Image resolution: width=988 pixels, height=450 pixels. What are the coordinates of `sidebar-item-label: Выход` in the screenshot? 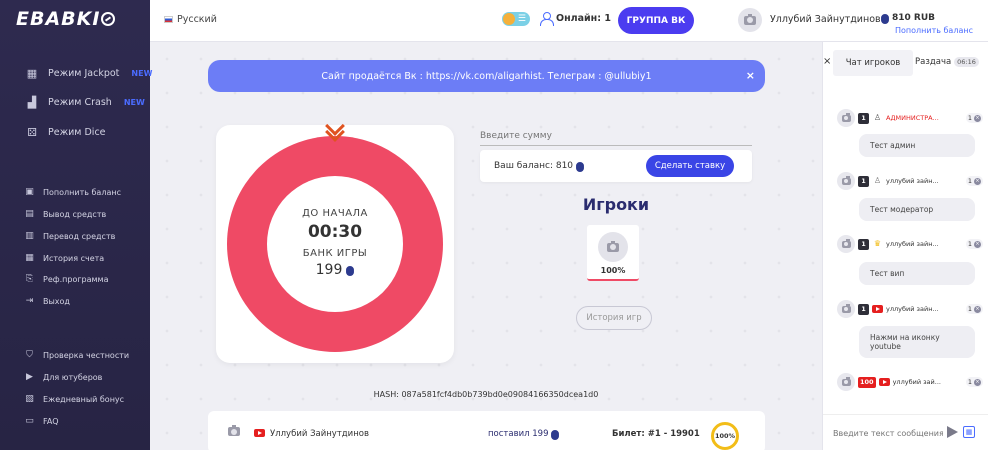 It's located at (56, 301).